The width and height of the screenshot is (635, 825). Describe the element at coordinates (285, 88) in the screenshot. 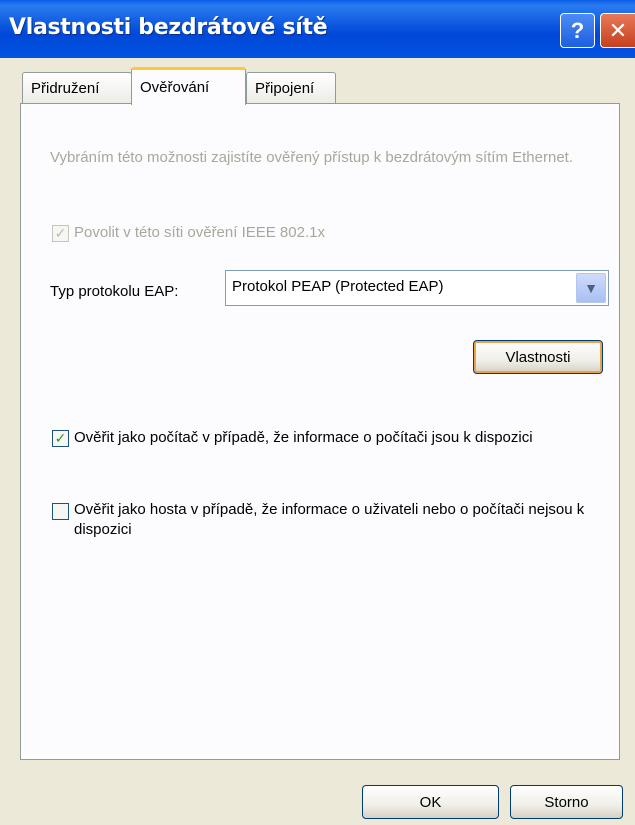

I see `tab-label: Připojení` at that location.